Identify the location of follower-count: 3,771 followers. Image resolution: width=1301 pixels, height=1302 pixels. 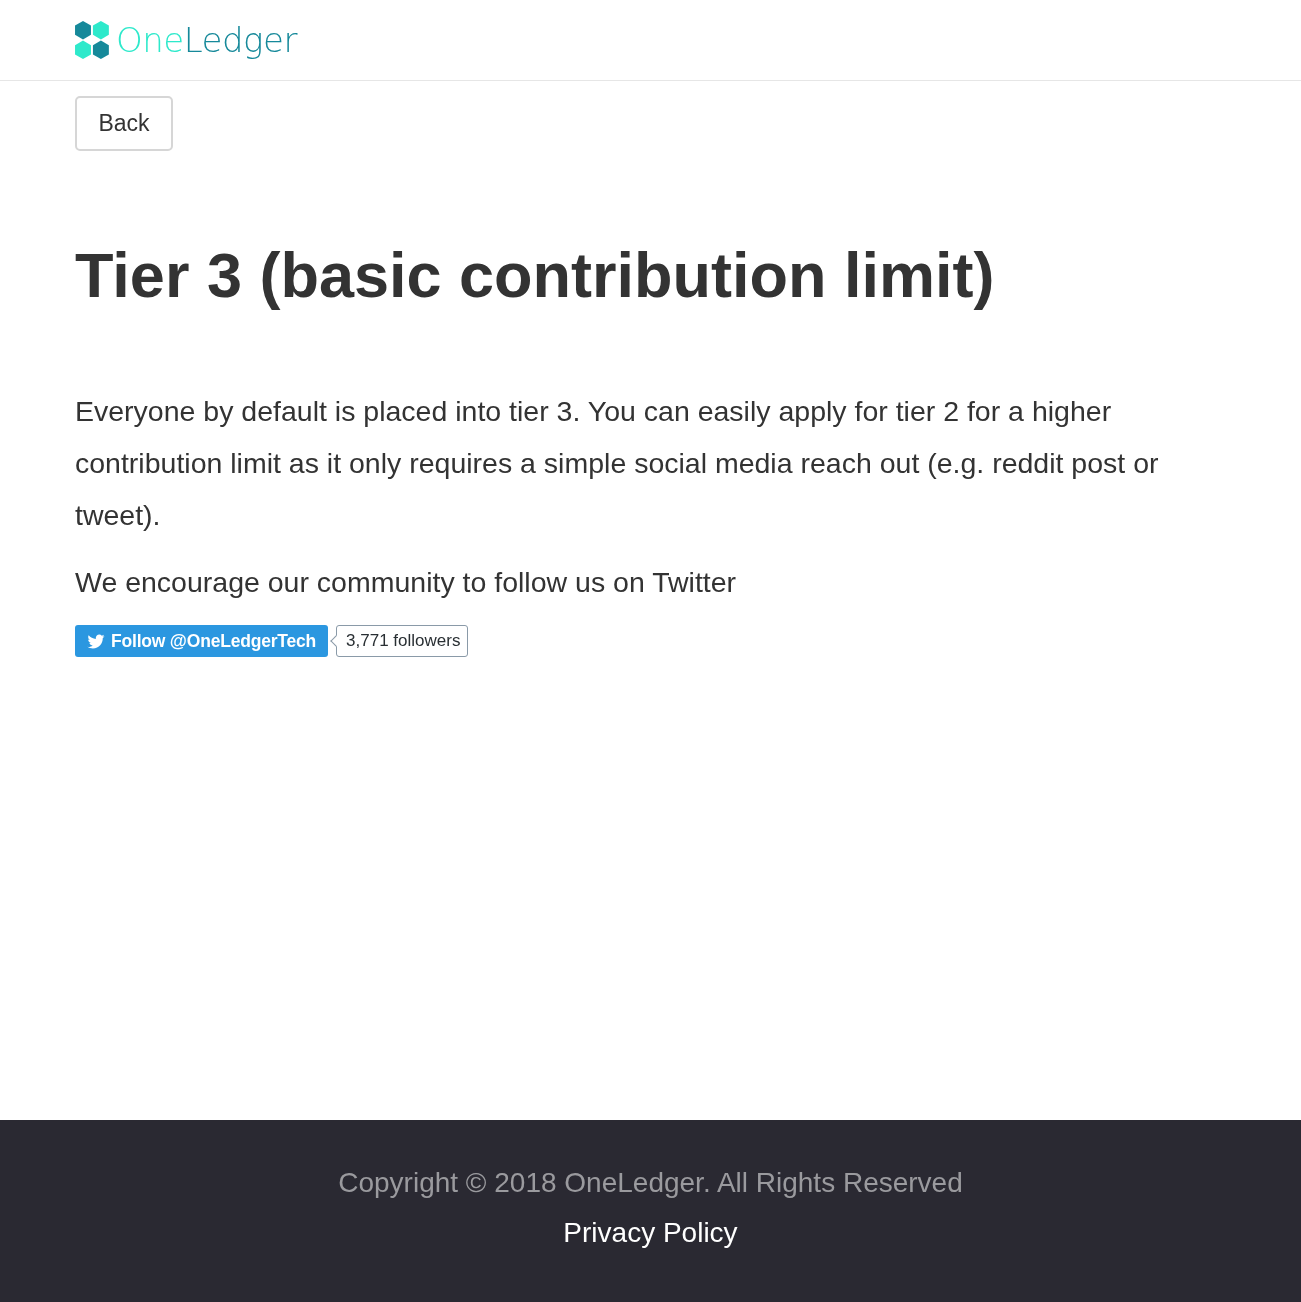
(399, 641).